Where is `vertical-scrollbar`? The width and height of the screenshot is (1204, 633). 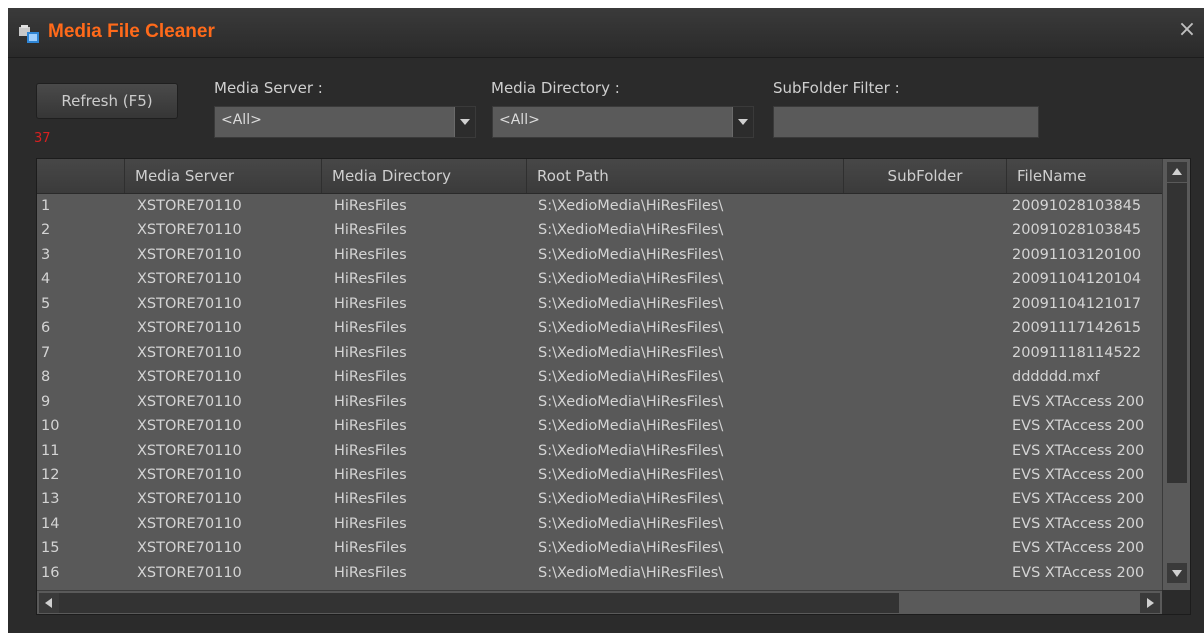
vertical-scrollbar is located at coordinates (1176, 374).